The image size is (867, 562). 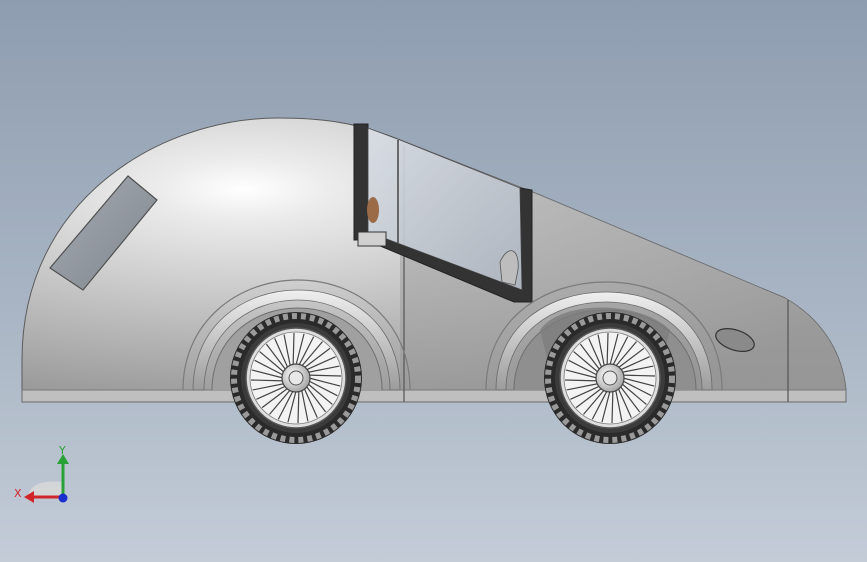 What do you see at coordinates (434, 396) in the screenshot?
I see `rocker-panel` at bounding box center [434, 396].